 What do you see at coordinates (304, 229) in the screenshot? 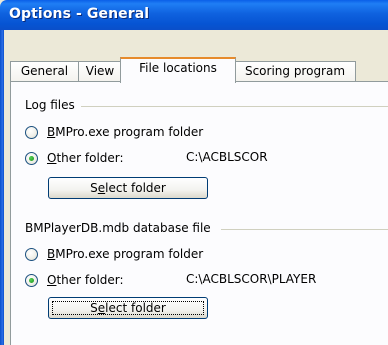
I see `db-file-group-line` at bounding box center [304, 229].